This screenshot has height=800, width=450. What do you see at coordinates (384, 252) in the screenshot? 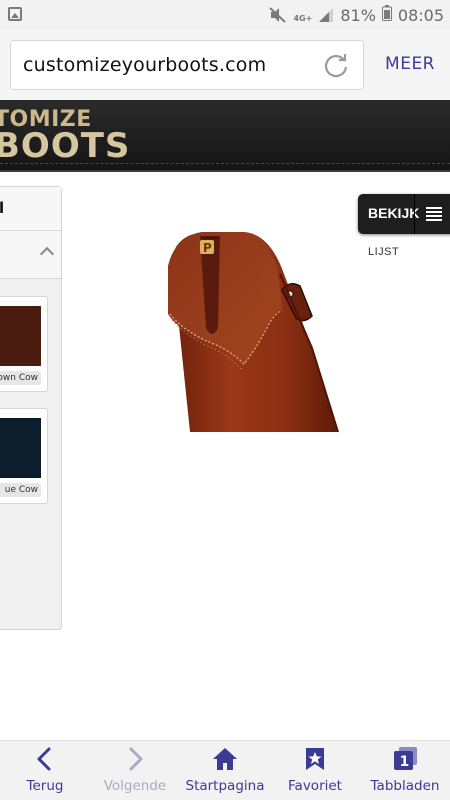
I see `view-list-sublabel: LIJST` at bounding box center [384, 252].